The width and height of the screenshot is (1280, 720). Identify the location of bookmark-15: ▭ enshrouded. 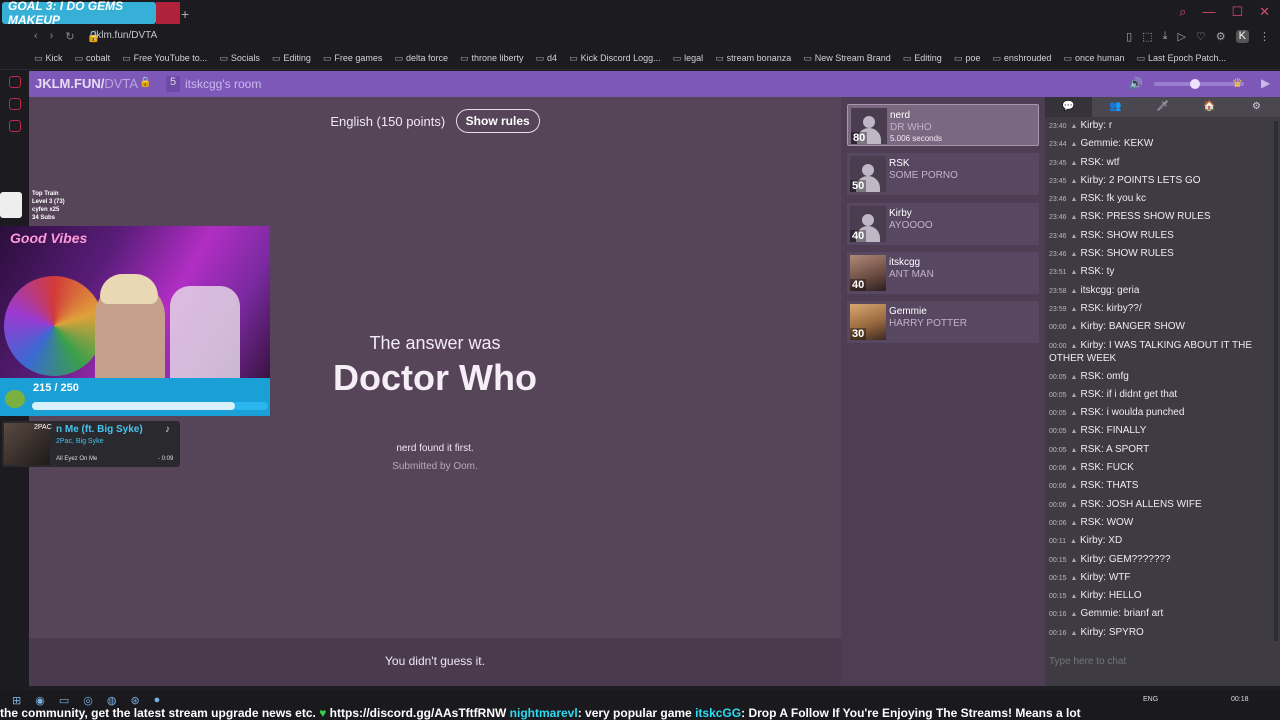
(1021, 58).